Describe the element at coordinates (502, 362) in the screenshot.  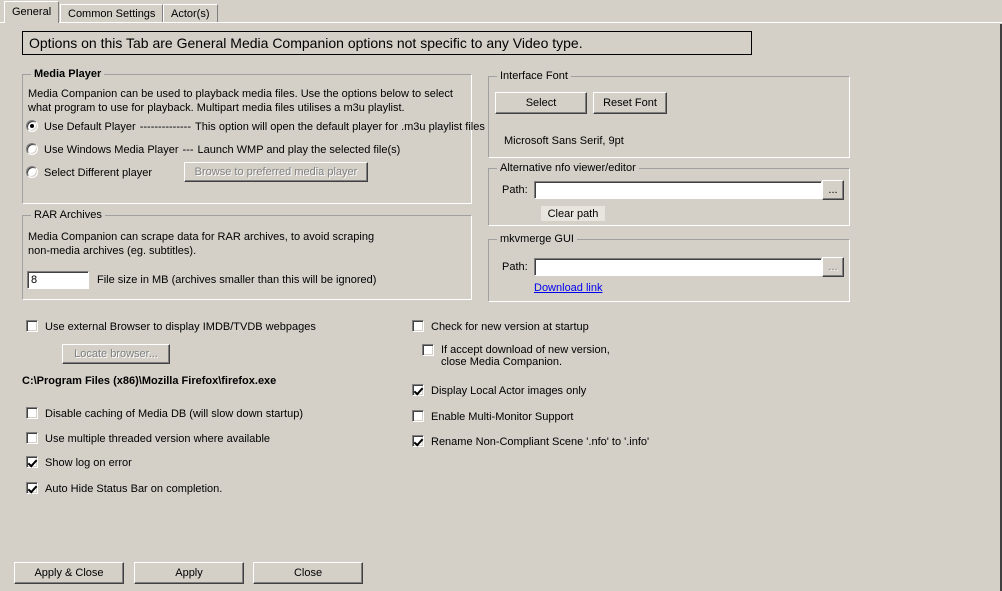
I see `checkbox-label-close-after-download-line2: close Media Companion.` at that location.